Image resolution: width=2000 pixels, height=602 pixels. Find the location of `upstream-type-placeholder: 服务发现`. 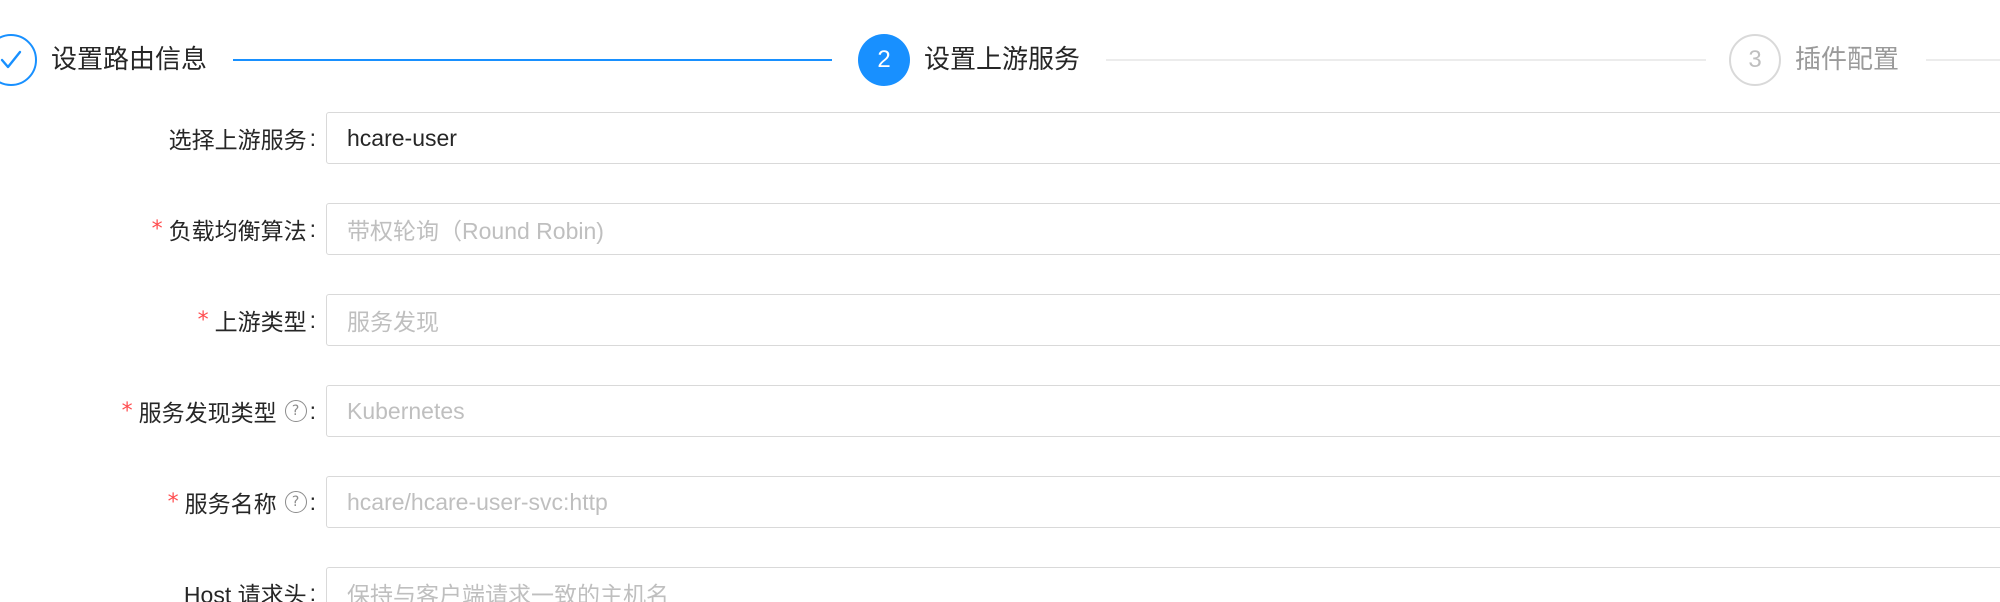

upstream-type-placeholder: 服务发现 is located at coordinates (393, 322).